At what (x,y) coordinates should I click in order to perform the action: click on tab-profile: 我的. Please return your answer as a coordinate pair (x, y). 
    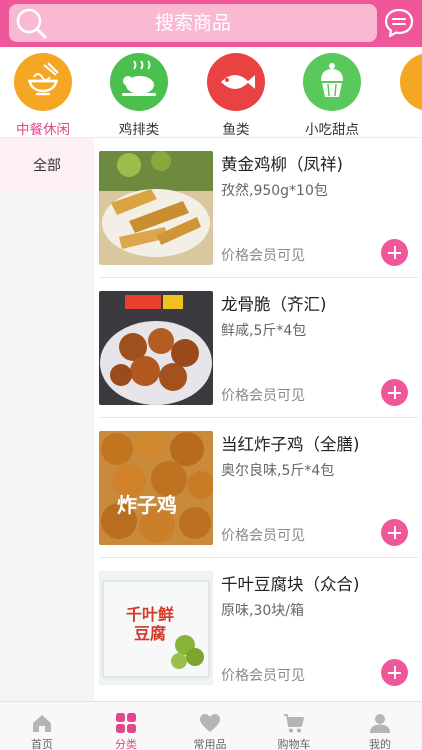
    Looking at the image, I should click on (380, 726).